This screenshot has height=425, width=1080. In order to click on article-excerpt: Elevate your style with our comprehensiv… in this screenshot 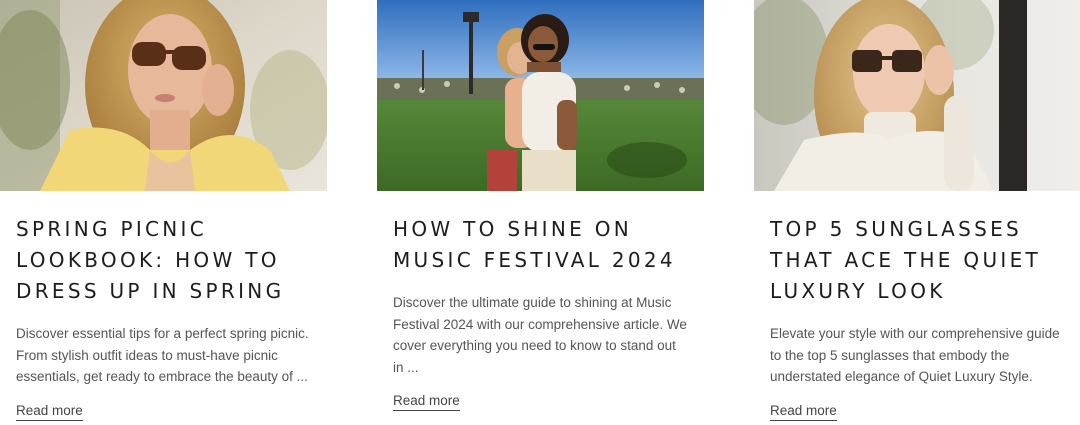, I will do `click(915, 355)`.